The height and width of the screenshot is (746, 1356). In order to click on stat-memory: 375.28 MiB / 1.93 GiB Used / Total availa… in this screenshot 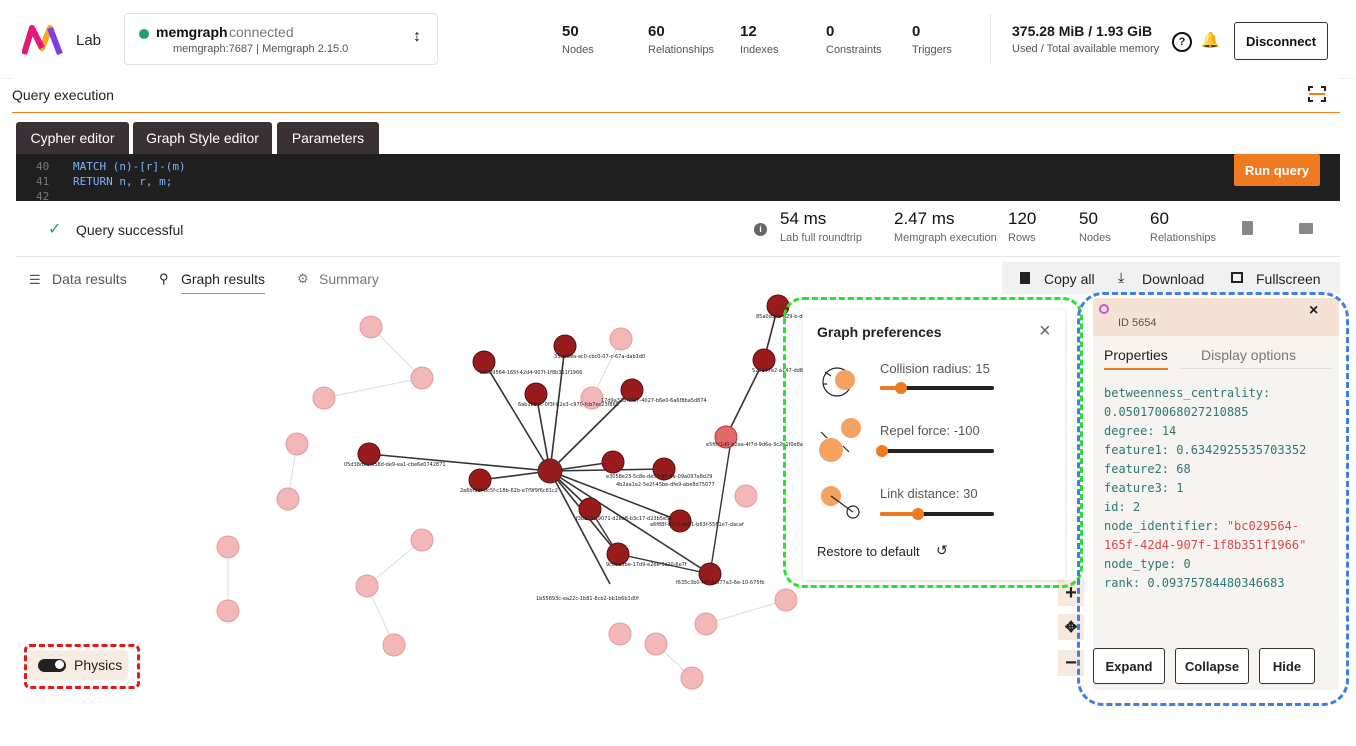, I will do `click(1086, 39)`.